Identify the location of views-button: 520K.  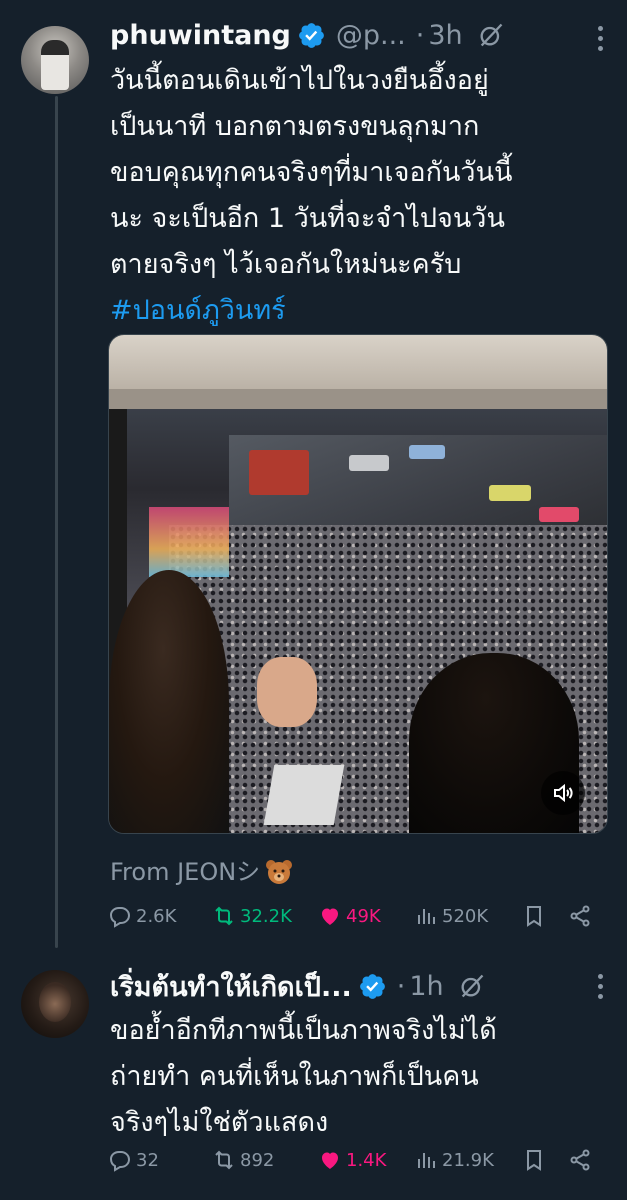
(451, 916).